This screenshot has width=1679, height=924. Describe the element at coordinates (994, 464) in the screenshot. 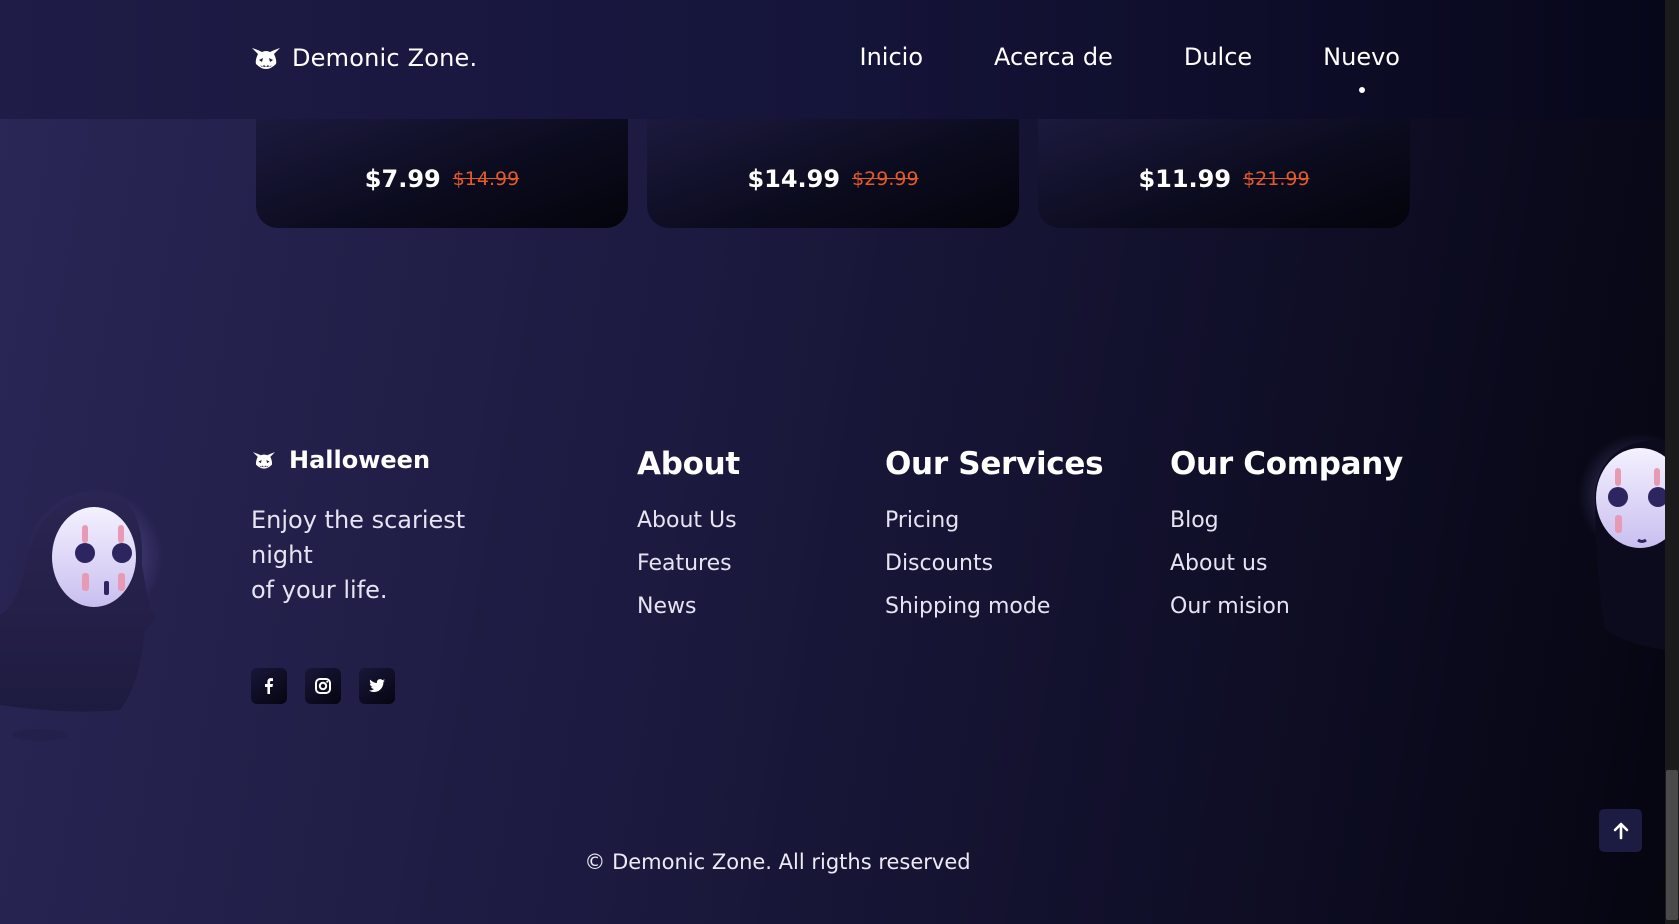

I see `footer-column-title: Our Services` at that location.